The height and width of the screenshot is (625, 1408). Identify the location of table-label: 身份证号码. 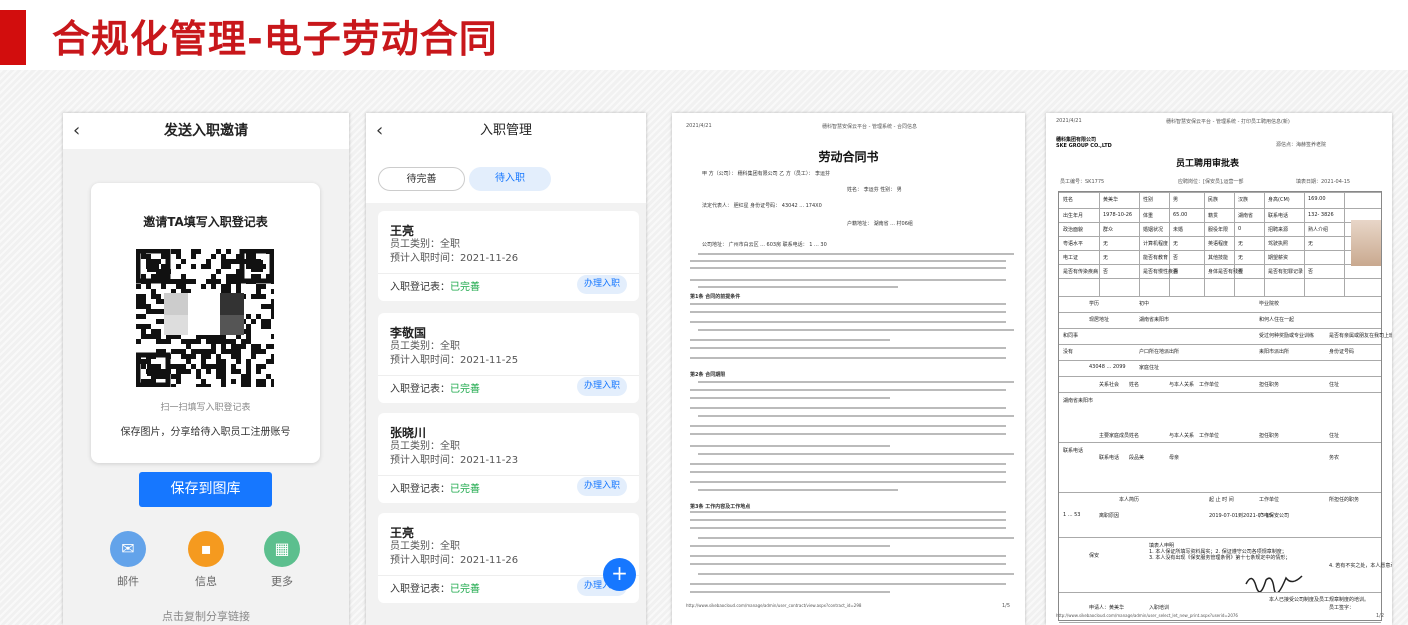
(1342, 352).